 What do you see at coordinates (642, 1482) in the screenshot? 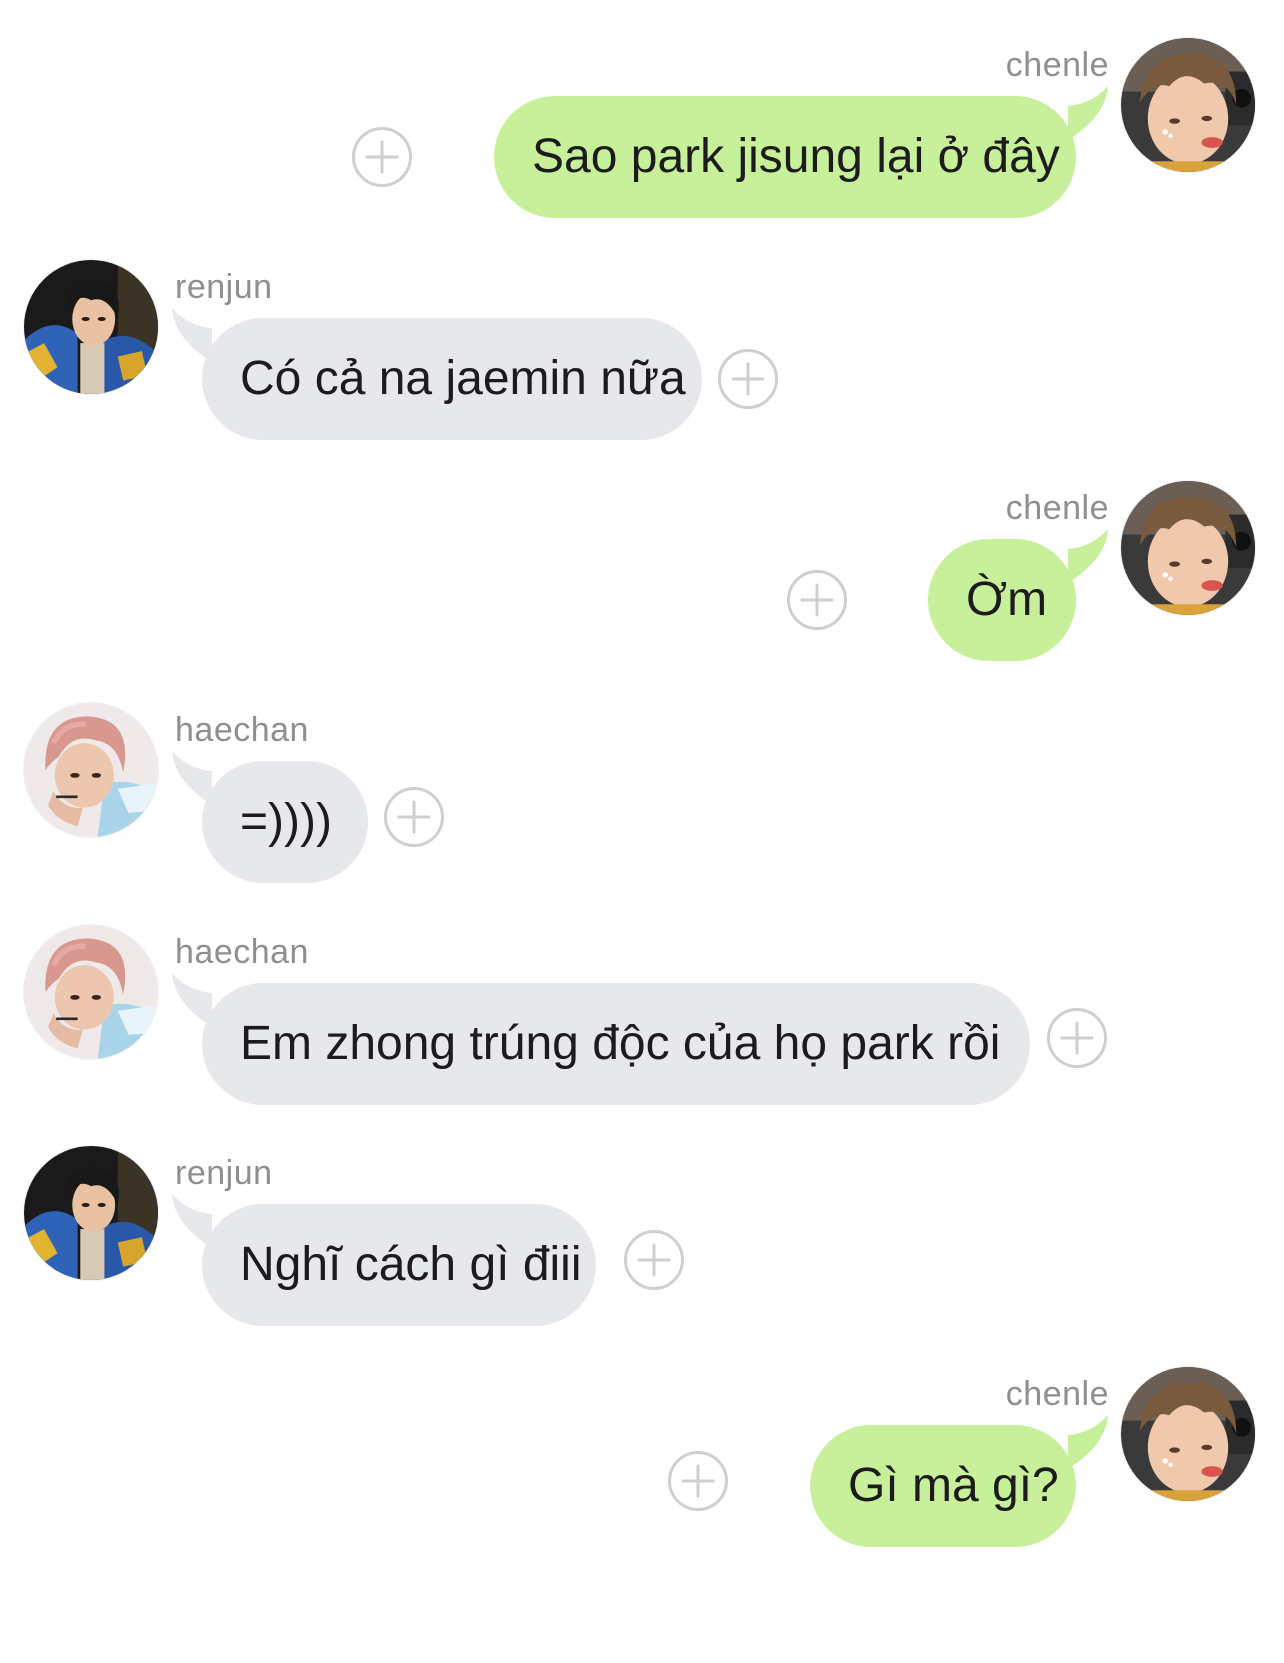
I see `message-outgoing: chenle Gì mà gì?` at bounding box center [642, 1482].